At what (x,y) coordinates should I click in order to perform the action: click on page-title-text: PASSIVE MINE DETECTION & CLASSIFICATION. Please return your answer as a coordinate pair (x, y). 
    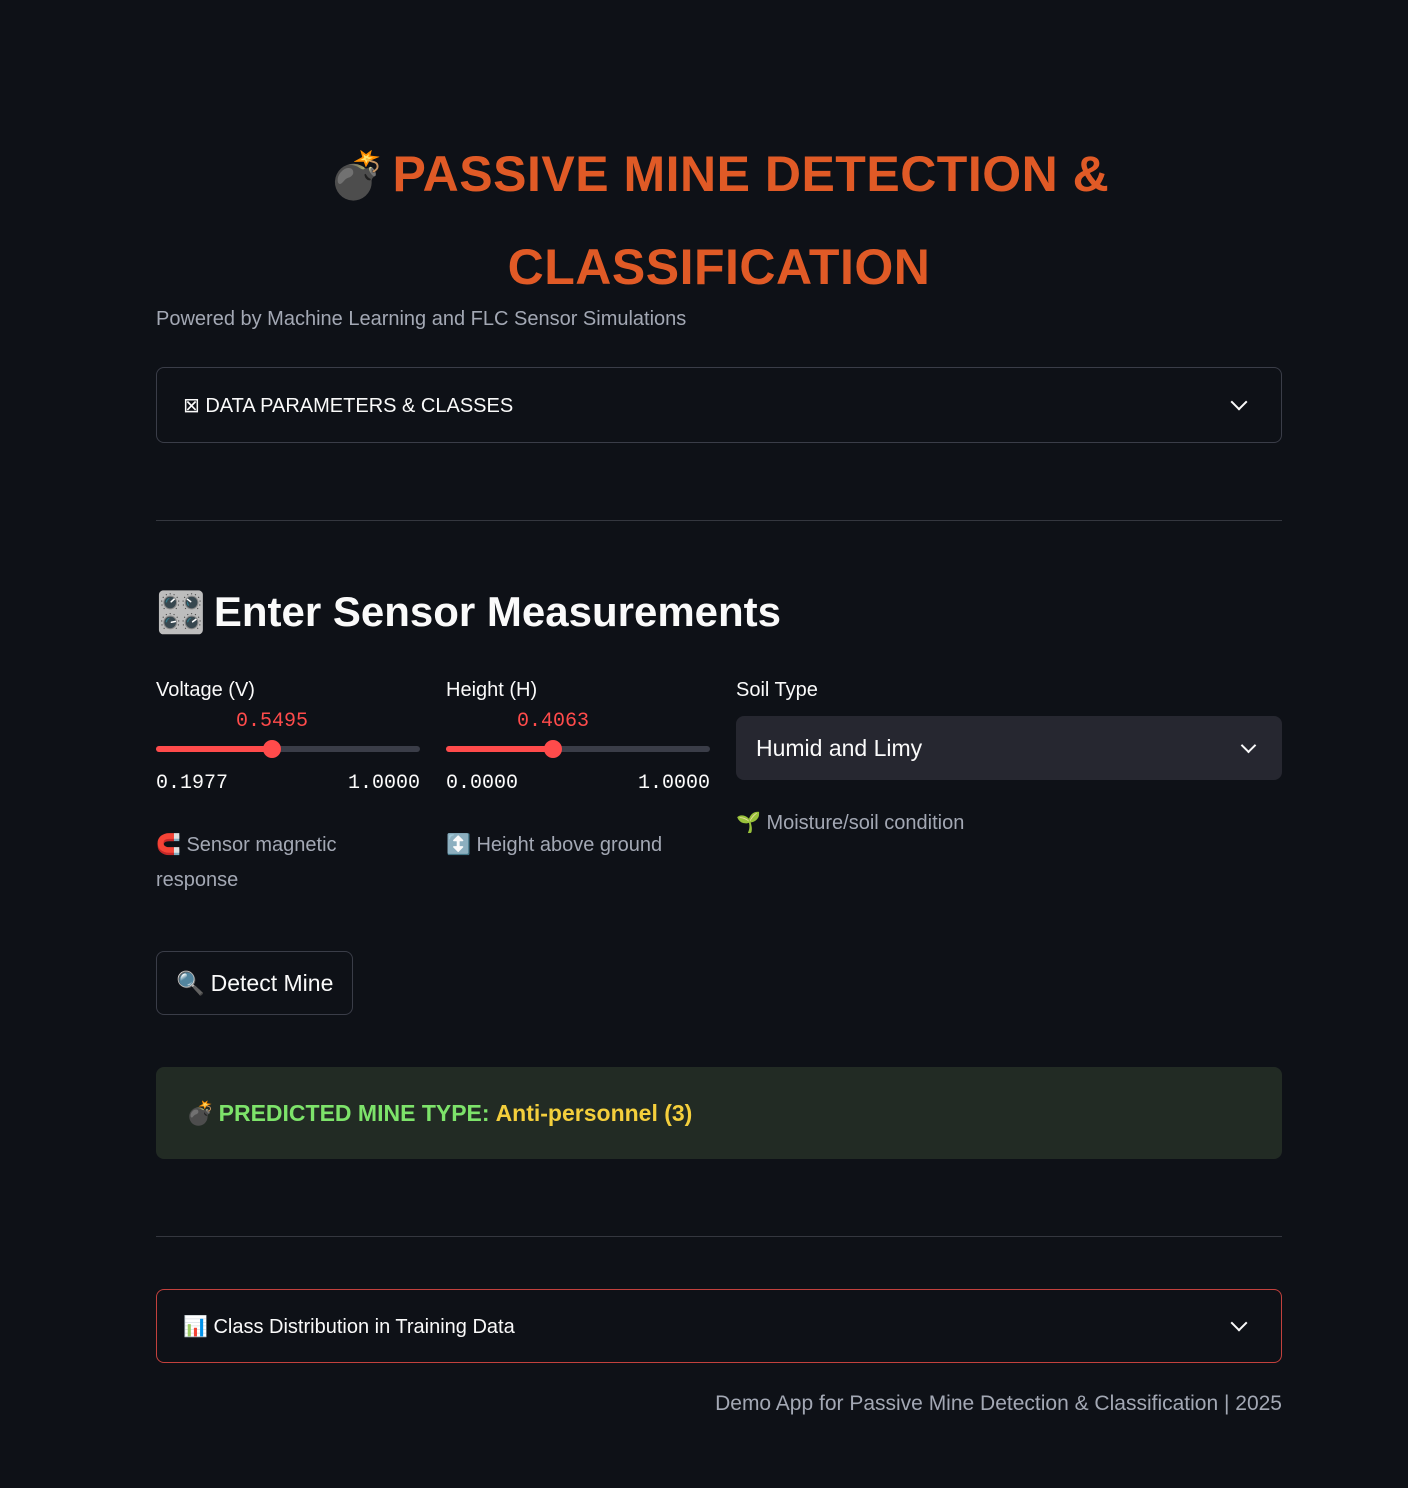
    Looking at the image, I should click on (751, 220).